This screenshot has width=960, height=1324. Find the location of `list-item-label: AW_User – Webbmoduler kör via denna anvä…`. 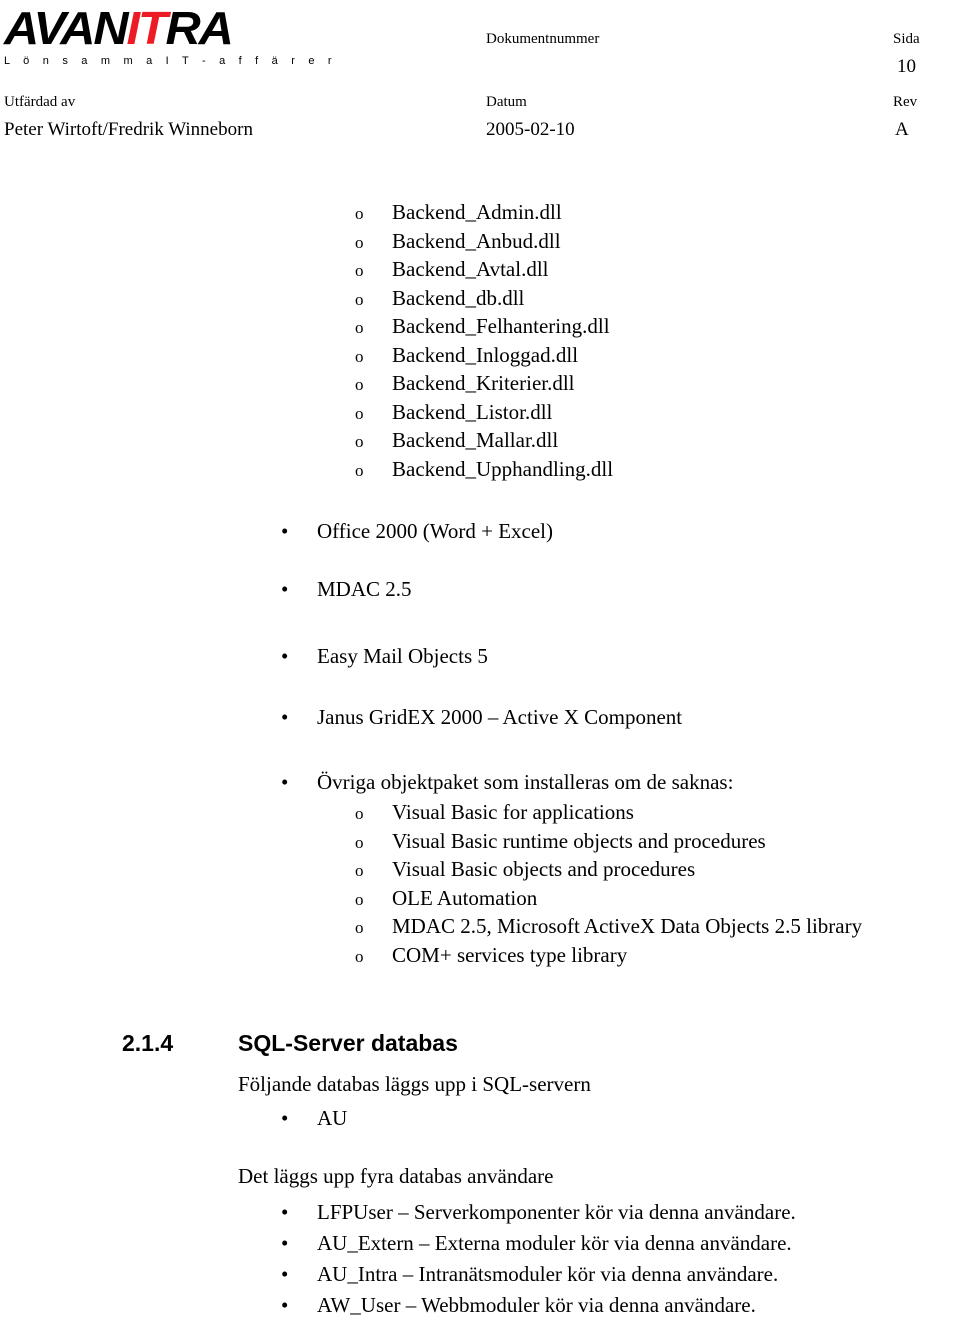

list-item-label: AW_User – Webbmoduler kör via denna anvä… is located at coordinates (536, 1305).